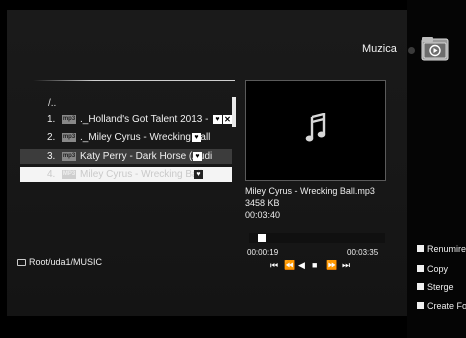 The image size is (466, 338). What do you see at coordinates (289, 265) in the screenshot?
I see `rewind-icon: ⏪` at bounding box center [289, 265].